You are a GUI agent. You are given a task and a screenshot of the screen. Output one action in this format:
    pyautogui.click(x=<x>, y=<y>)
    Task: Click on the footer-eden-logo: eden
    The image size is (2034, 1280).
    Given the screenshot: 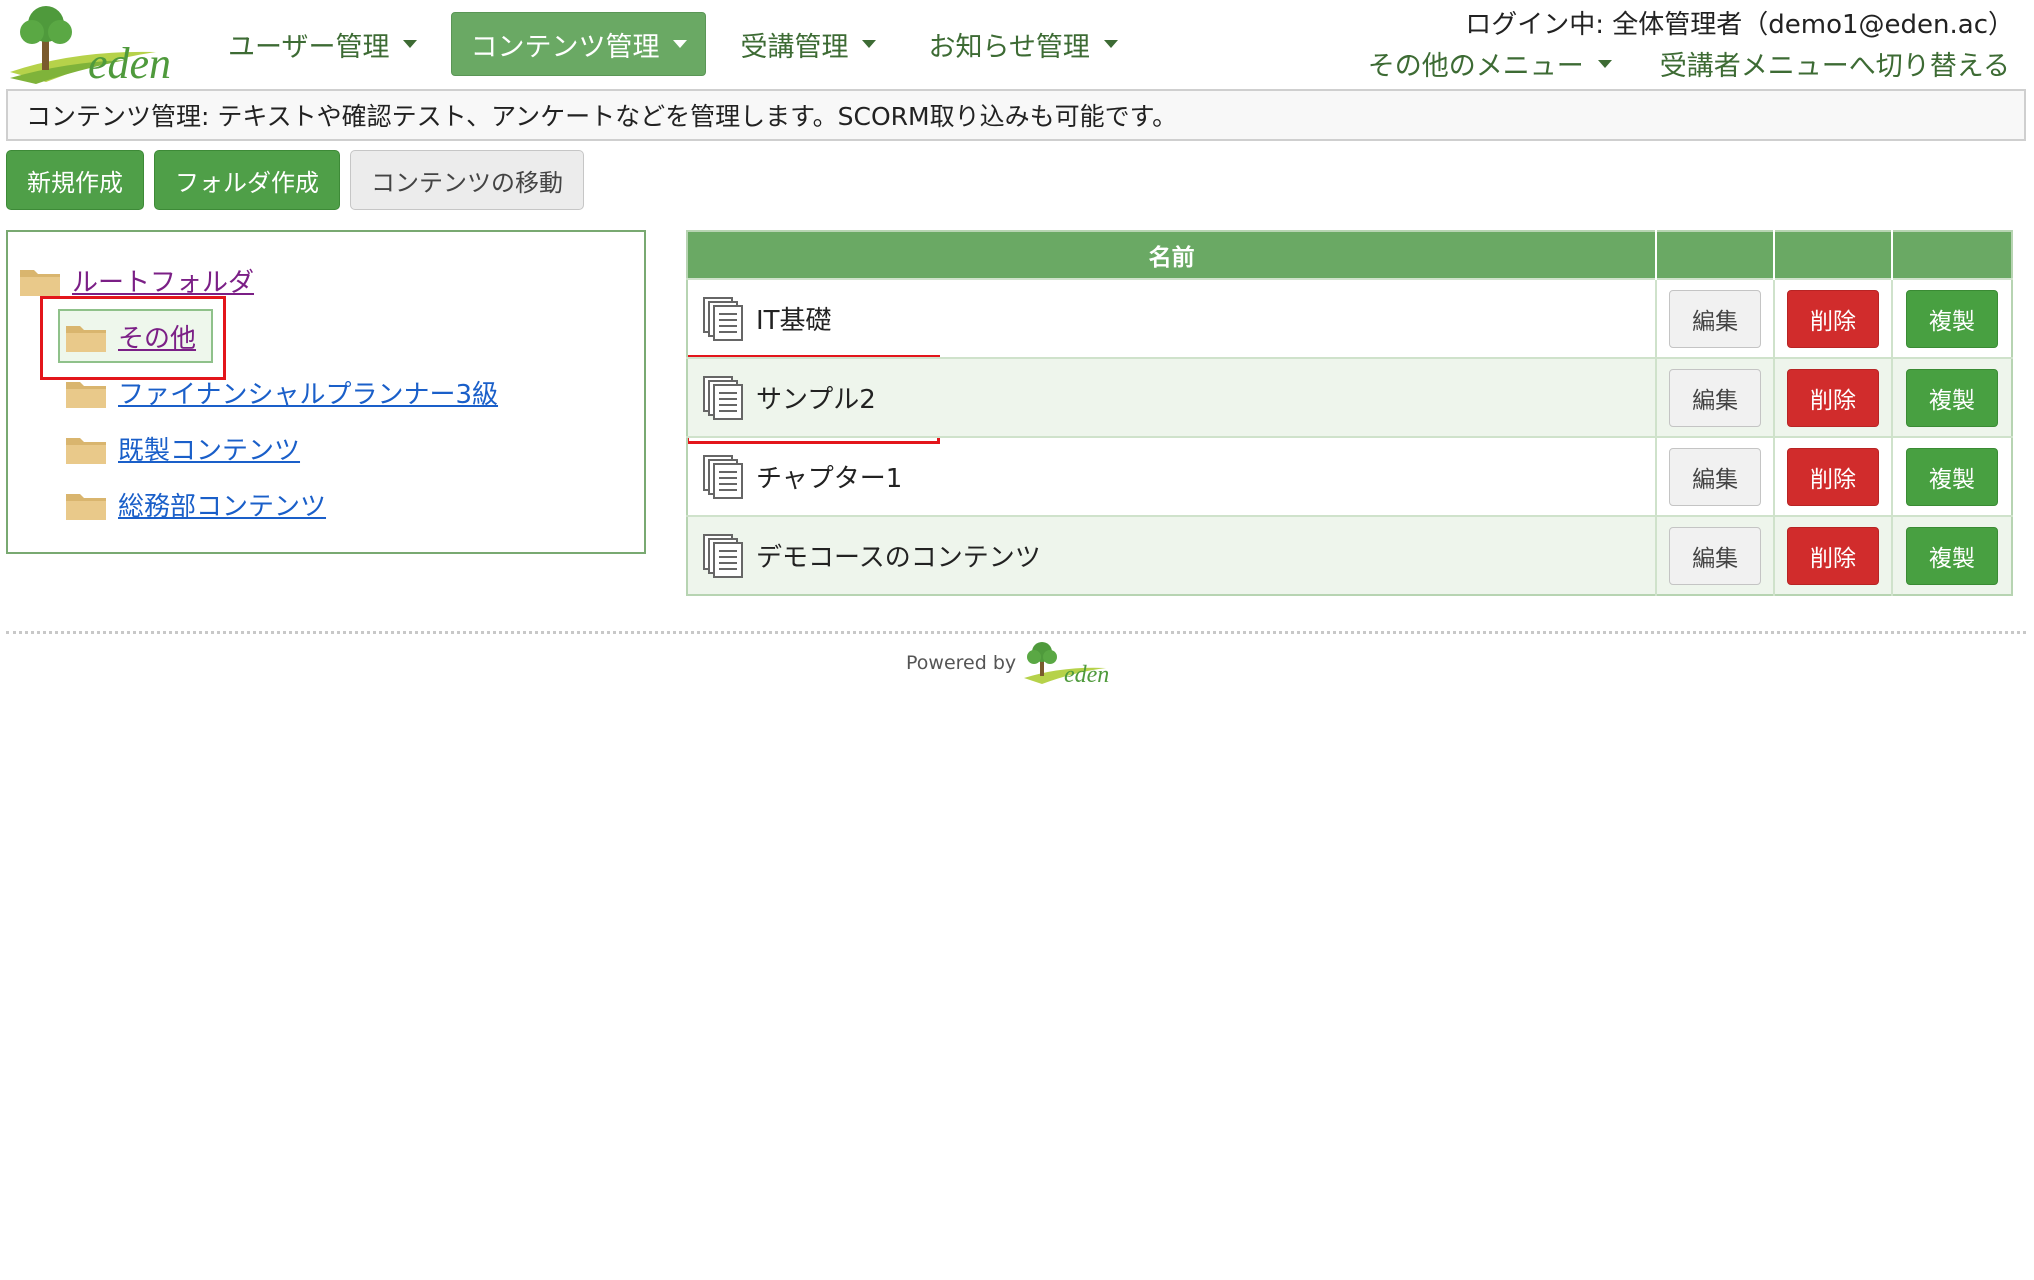 What is the action you would take?
    pyautogui.click(x=1072, y=663)
    